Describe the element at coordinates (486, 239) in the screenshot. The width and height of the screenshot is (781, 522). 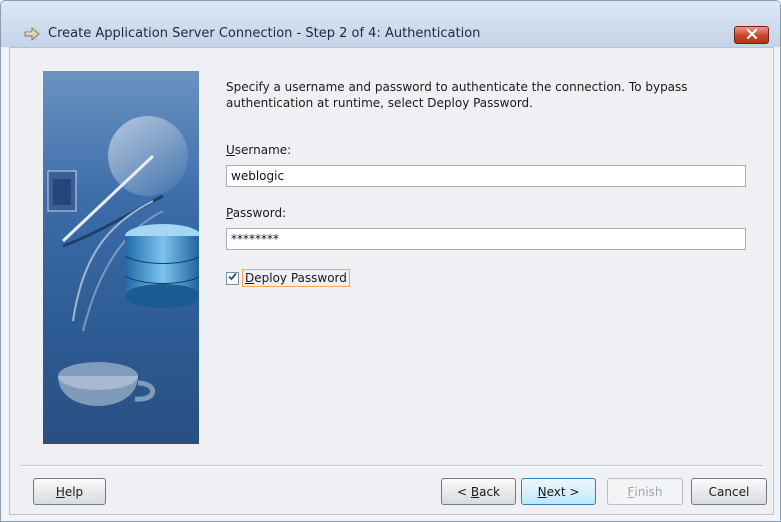
I see `password-input` at that location.